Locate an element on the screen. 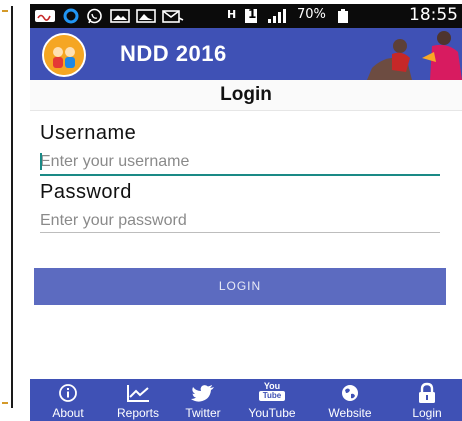  nav-label: YouTube is located at coordinates (272, 413).